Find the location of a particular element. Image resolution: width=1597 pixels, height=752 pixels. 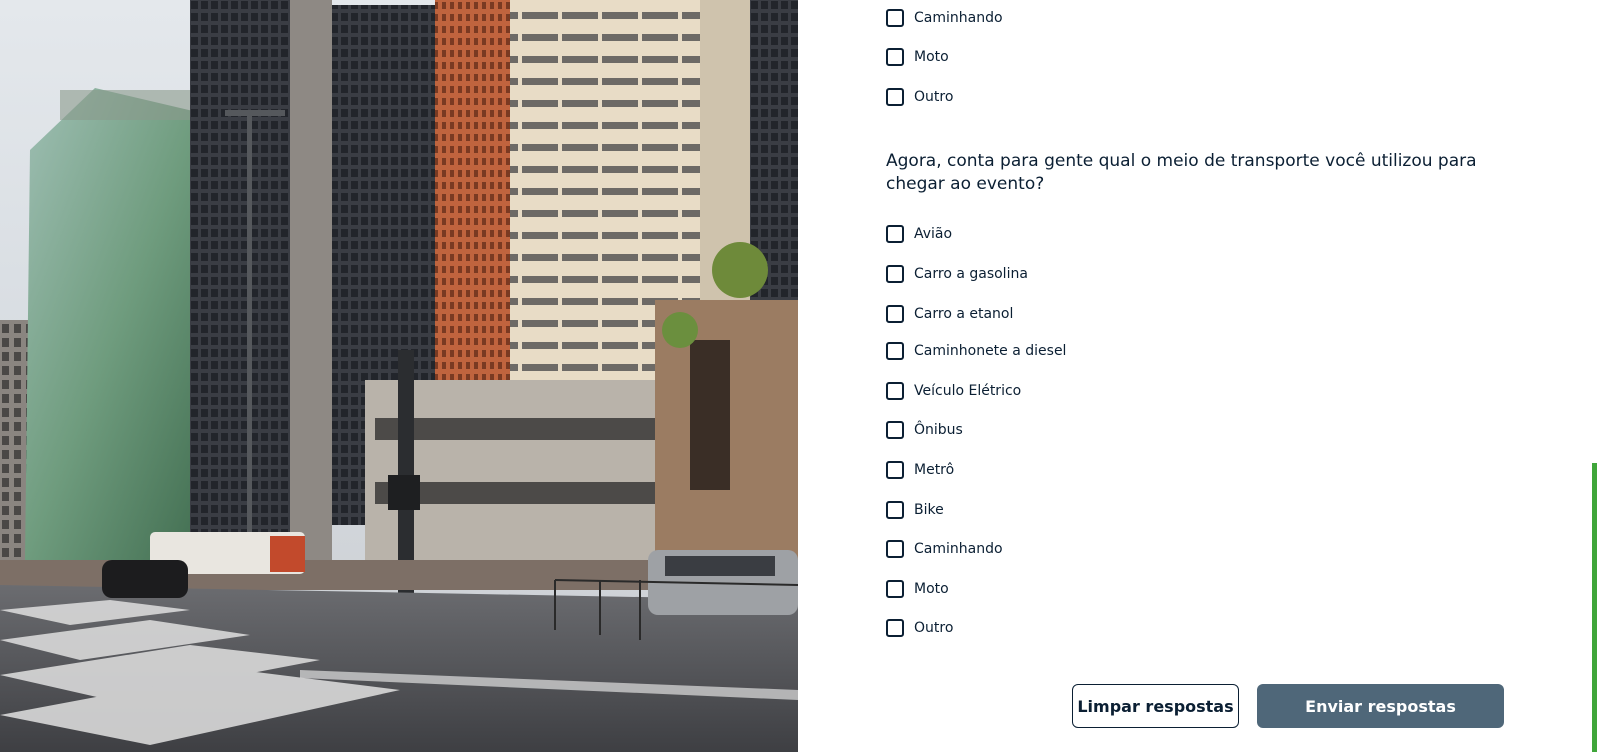

option-label: Metrô is located at coordinates (934, 470).